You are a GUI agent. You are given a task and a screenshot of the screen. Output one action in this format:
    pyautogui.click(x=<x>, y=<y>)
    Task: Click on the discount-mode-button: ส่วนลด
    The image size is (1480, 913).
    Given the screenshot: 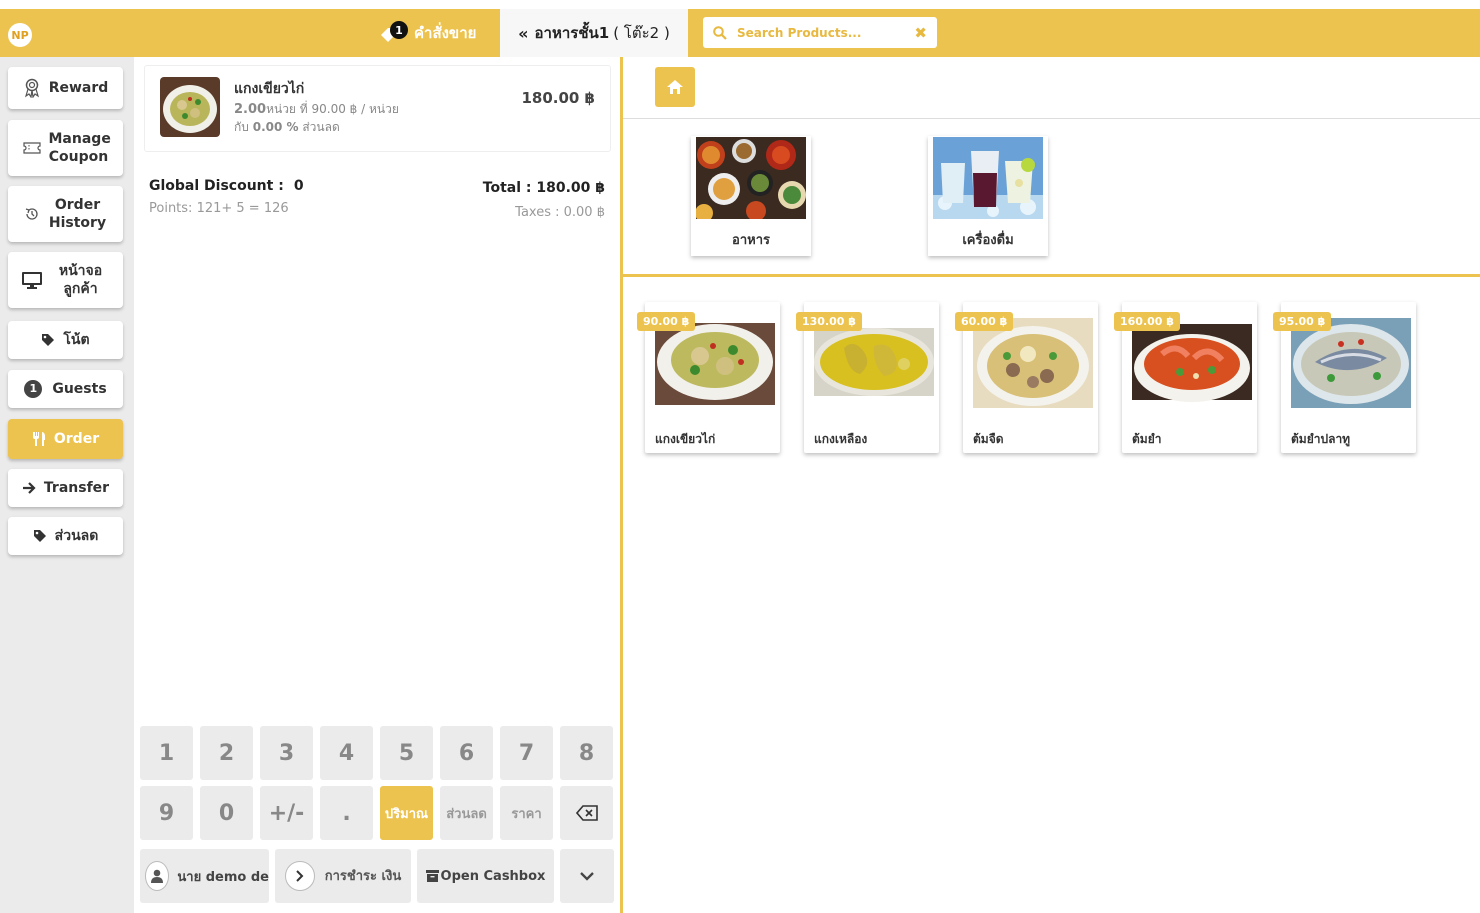 What is the action you would take?
    pyautogui.click(x=466, y=813)
    